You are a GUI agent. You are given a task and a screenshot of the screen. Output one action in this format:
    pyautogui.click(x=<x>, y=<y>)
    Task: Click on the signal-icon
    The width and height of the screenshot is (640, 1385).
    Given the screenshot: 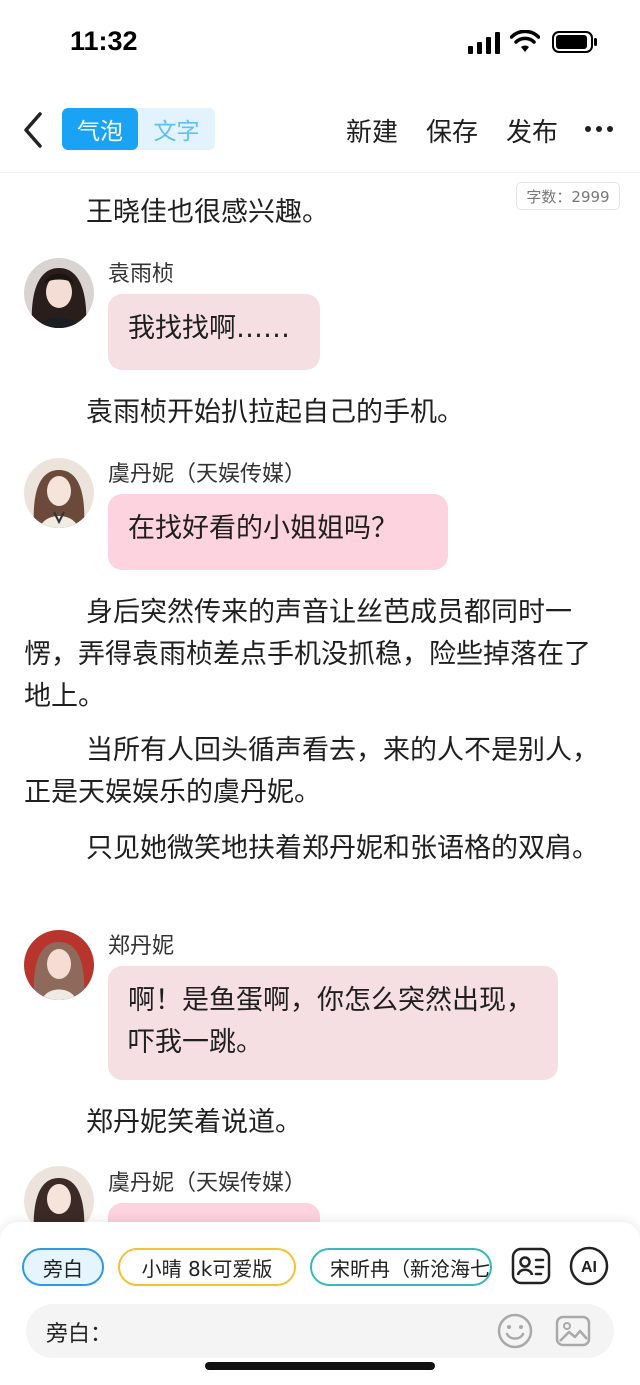 What is the action you would take?
    pyautogui.click(x=484, y=43)
    